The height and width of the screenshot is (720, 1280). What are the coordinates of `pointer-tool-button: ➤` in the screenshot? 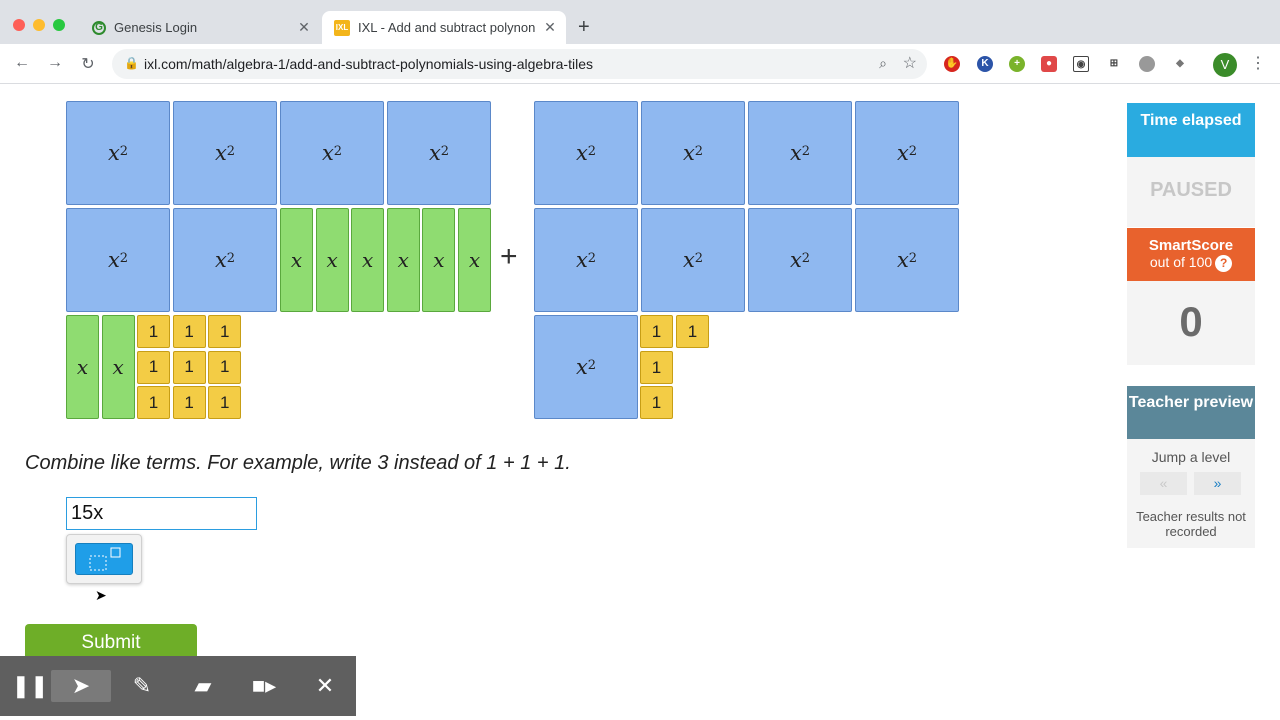 It's located at (81, 686).